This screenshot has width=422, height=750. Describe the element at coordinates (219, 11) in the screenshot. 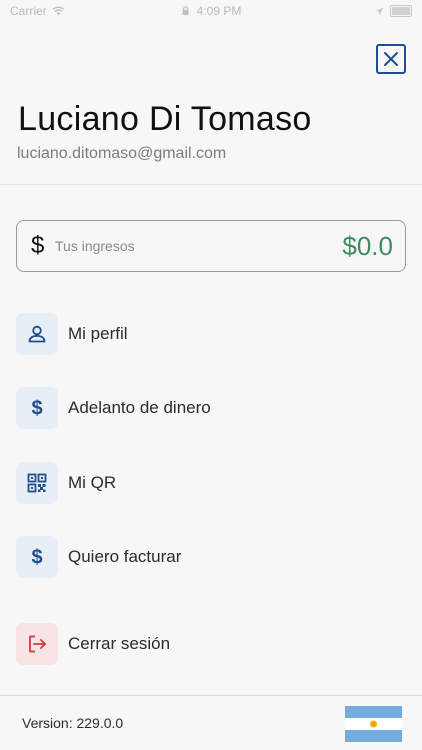

I see `status-time: 4:09 PM` at that location.